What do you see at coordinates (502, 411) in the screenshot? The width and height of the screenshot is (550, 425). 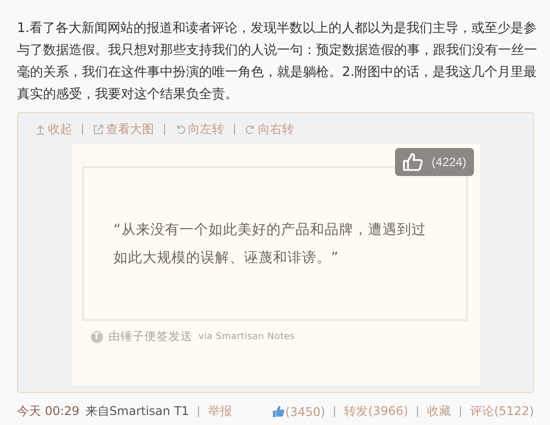 I see `action-link: 评论(5122)` at bounding box center [502, 411].